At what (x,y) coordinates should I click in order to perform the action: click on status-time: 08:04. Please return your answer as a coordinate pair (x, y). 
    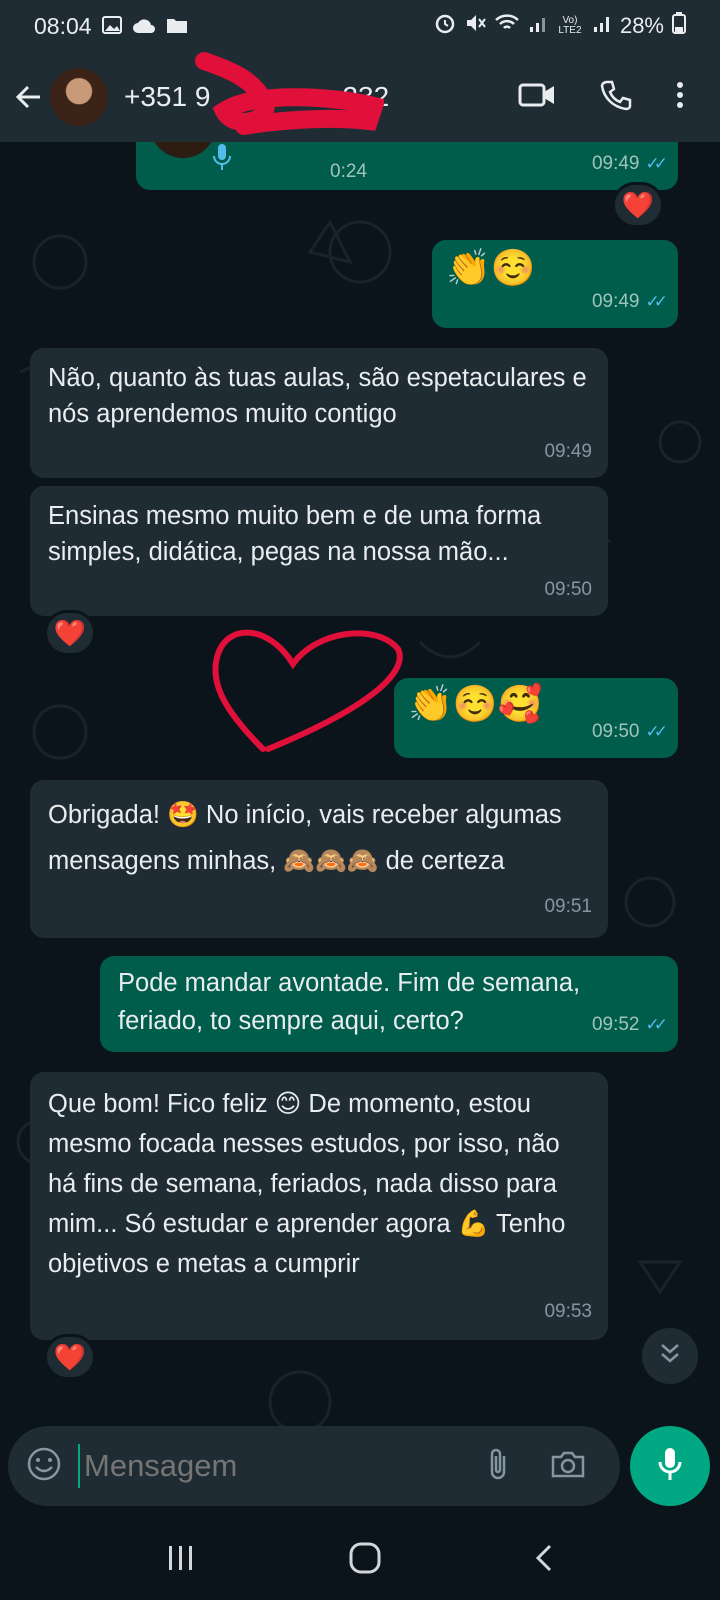
    Looking at the image, I should click on (63, 25).